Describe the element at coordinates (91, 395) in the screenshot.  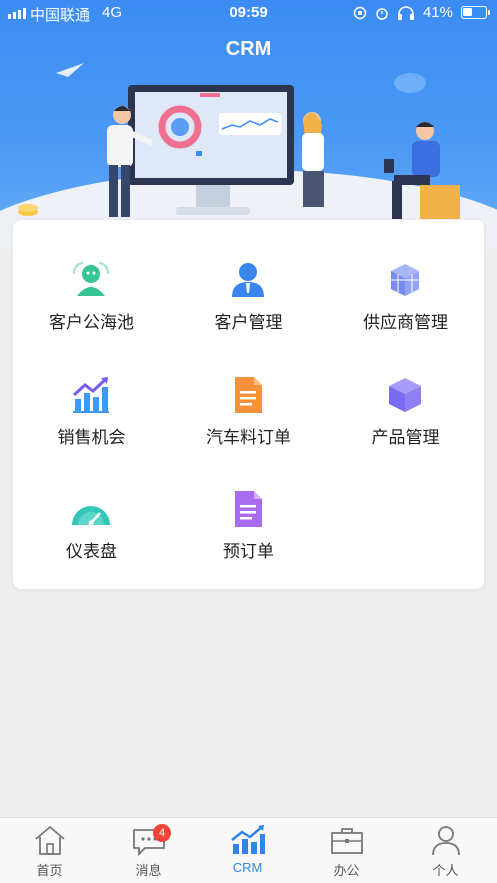
I see `sales-chart-icon` at that location.